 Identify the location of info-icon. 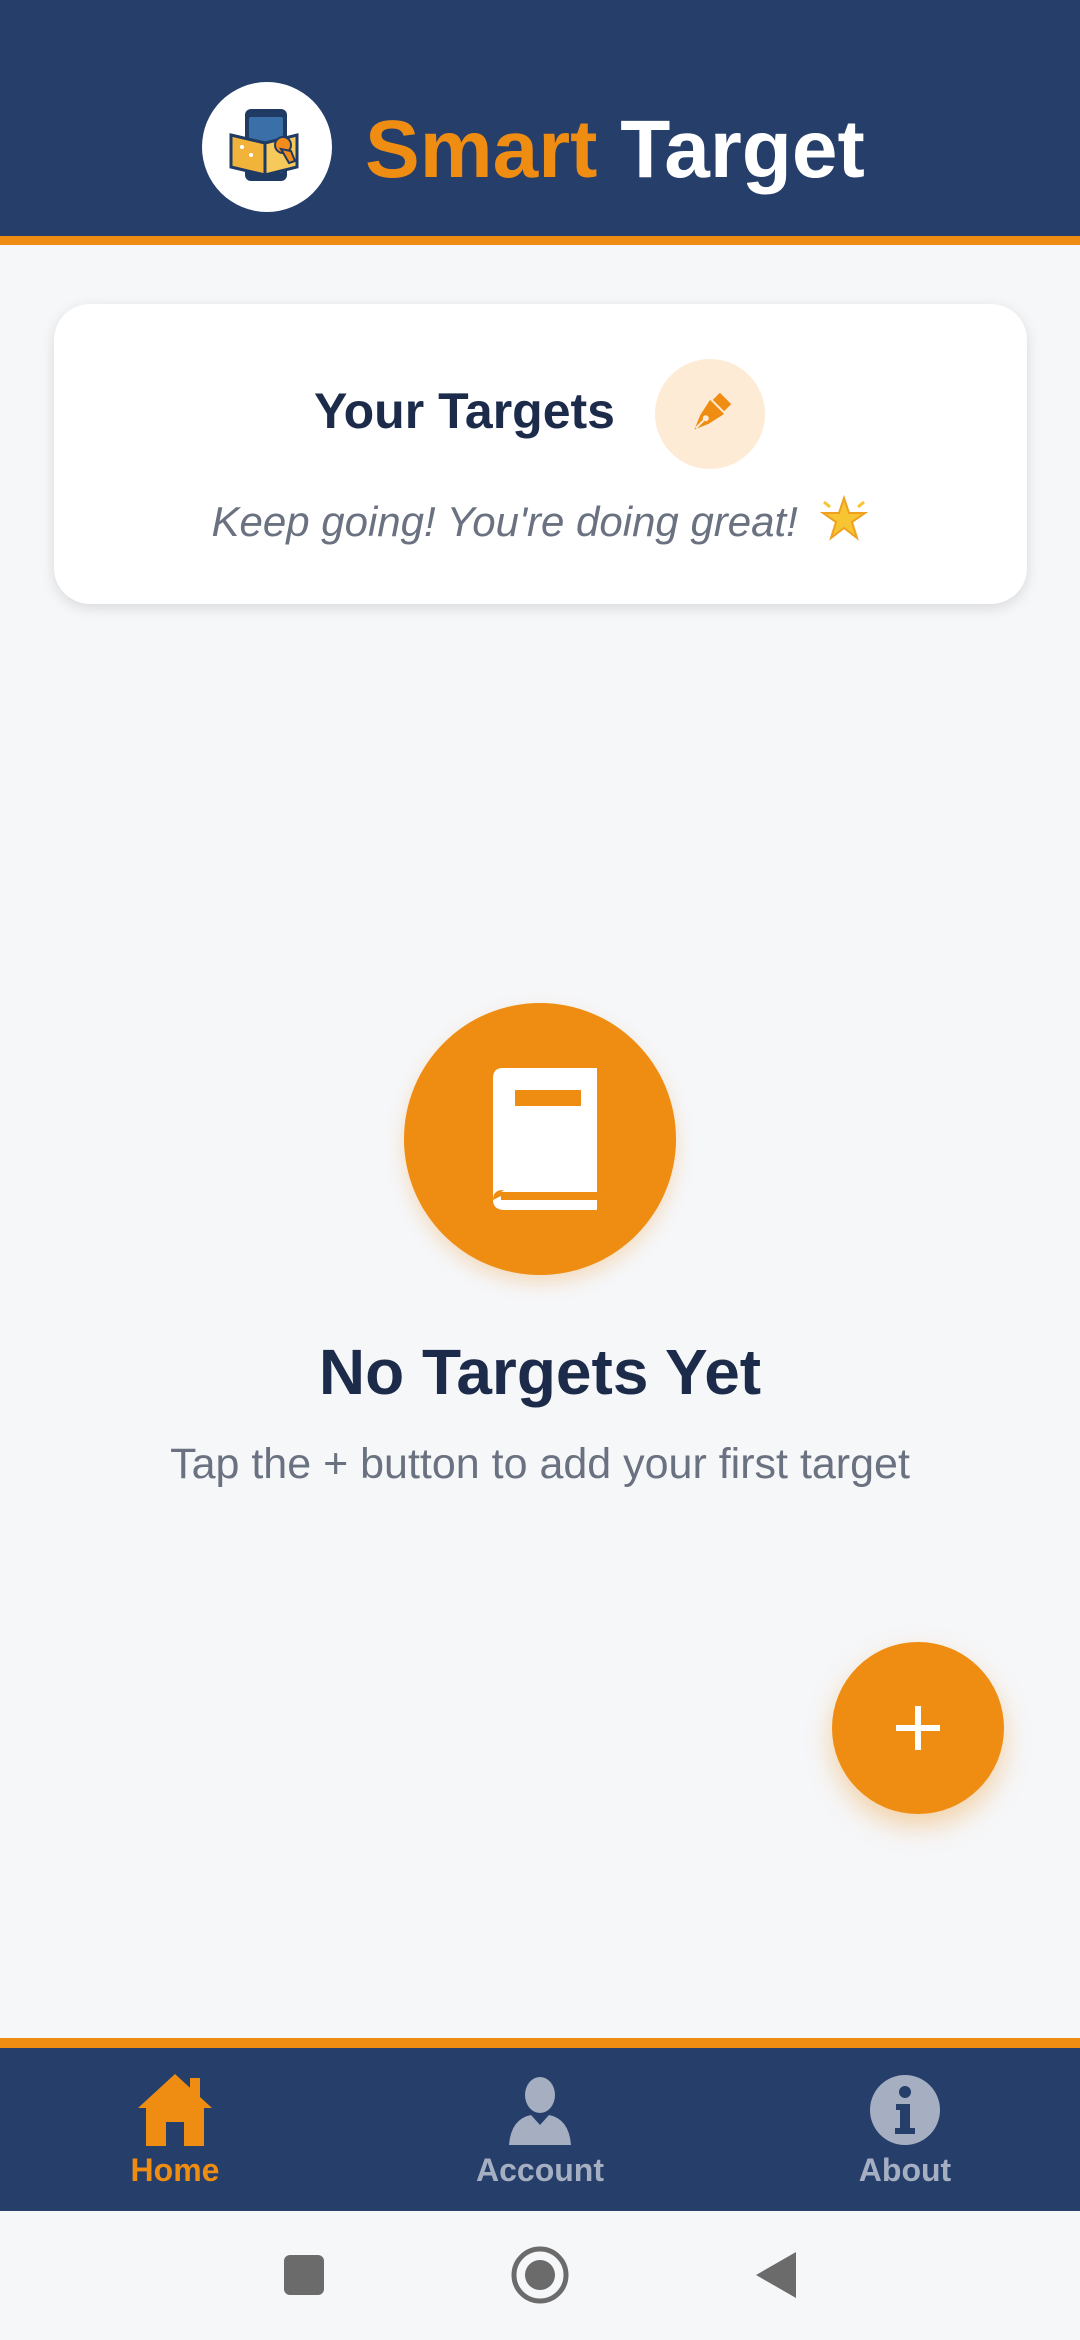
(905, 2110).